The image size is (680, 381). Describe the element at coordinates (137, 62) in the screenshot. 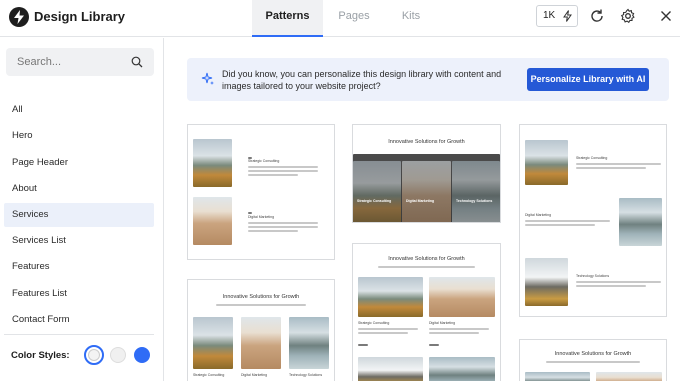

I see `search-icon` at that location.